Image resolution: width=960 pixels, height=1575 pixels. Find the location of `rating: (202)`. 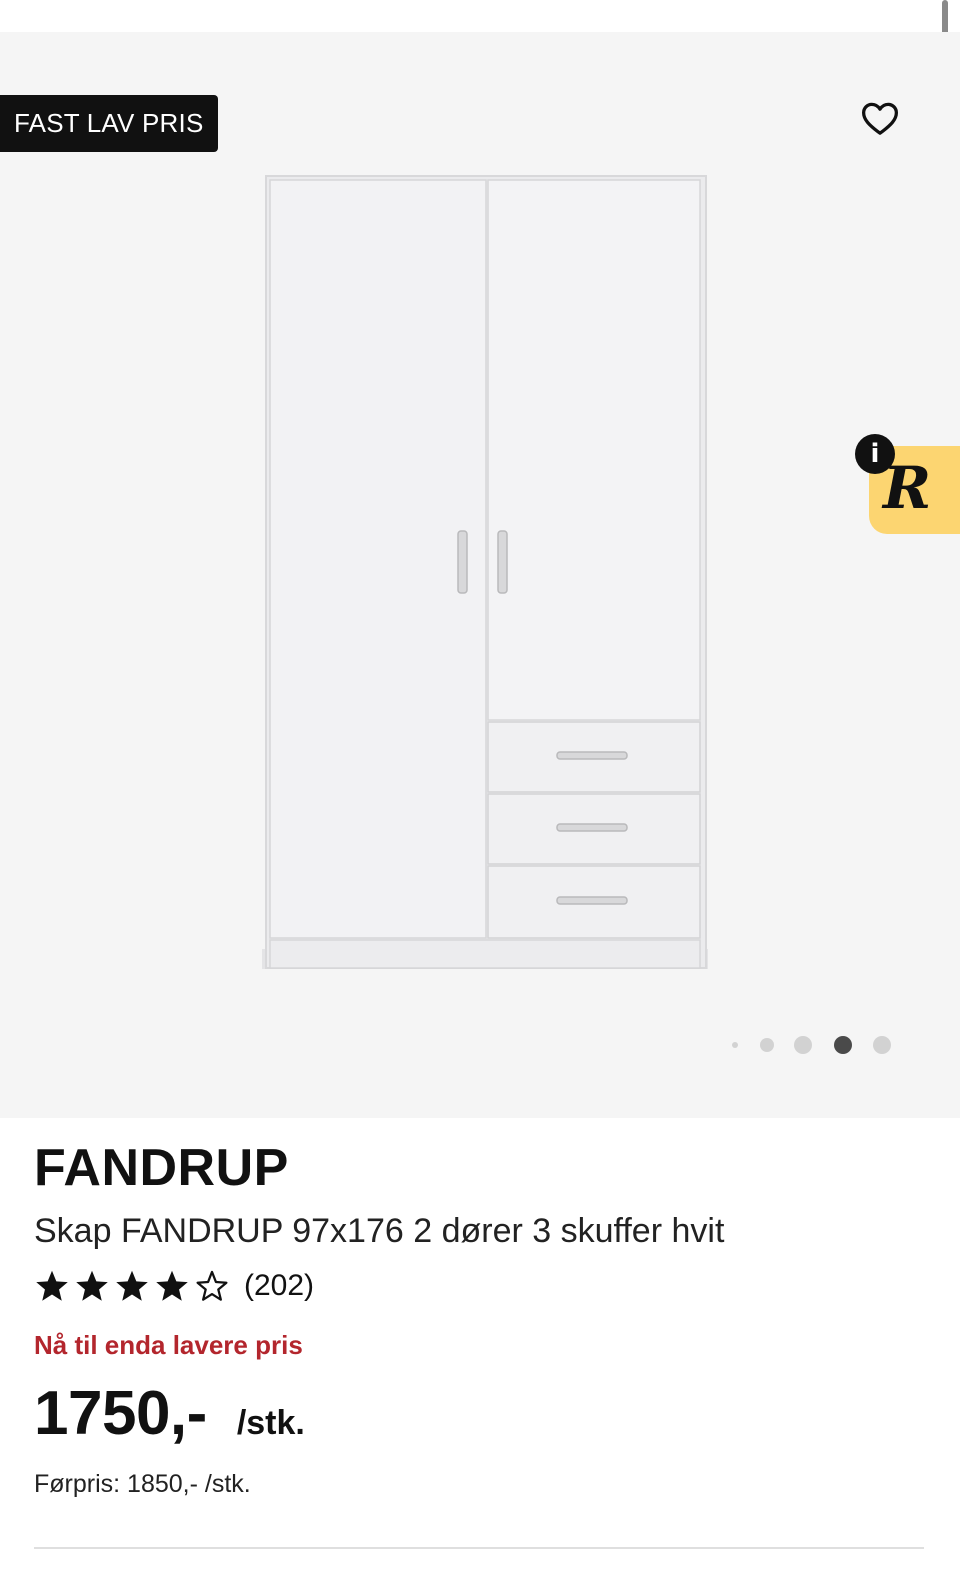

rating: (202) is located at coordinates (174, 1286).